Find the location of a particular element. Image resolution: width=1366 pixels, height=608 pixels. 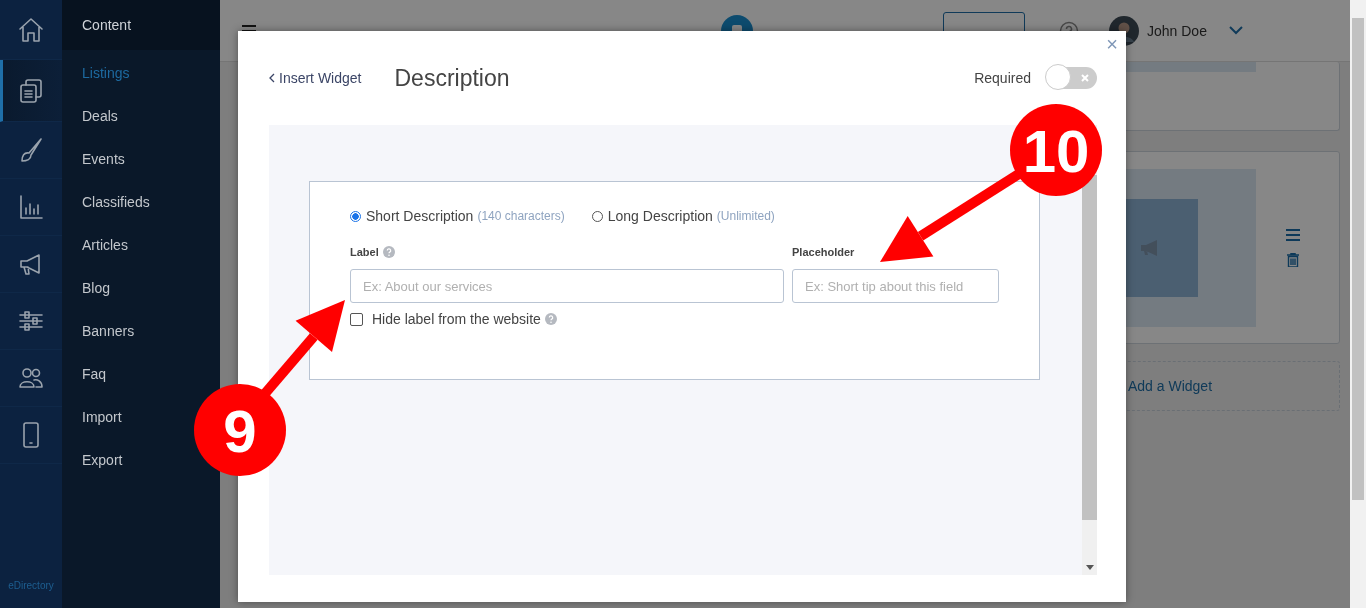

callout-badge: 10 is located at coordinates (1056, 150).